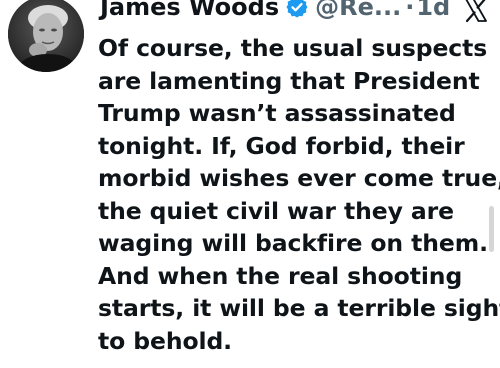 The width and height of the screenshot is (500, 368). Describe the element at coordinates (277, 113) in the screenshot. I see `post-text-line: Trump wasn’t assassinated` at that location.